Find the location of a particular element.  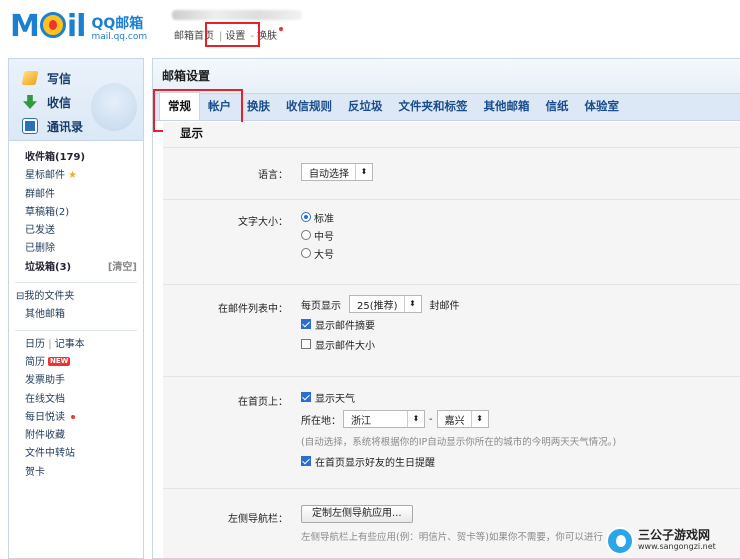

write-button: 写信 is located at coordinates (82, 78).